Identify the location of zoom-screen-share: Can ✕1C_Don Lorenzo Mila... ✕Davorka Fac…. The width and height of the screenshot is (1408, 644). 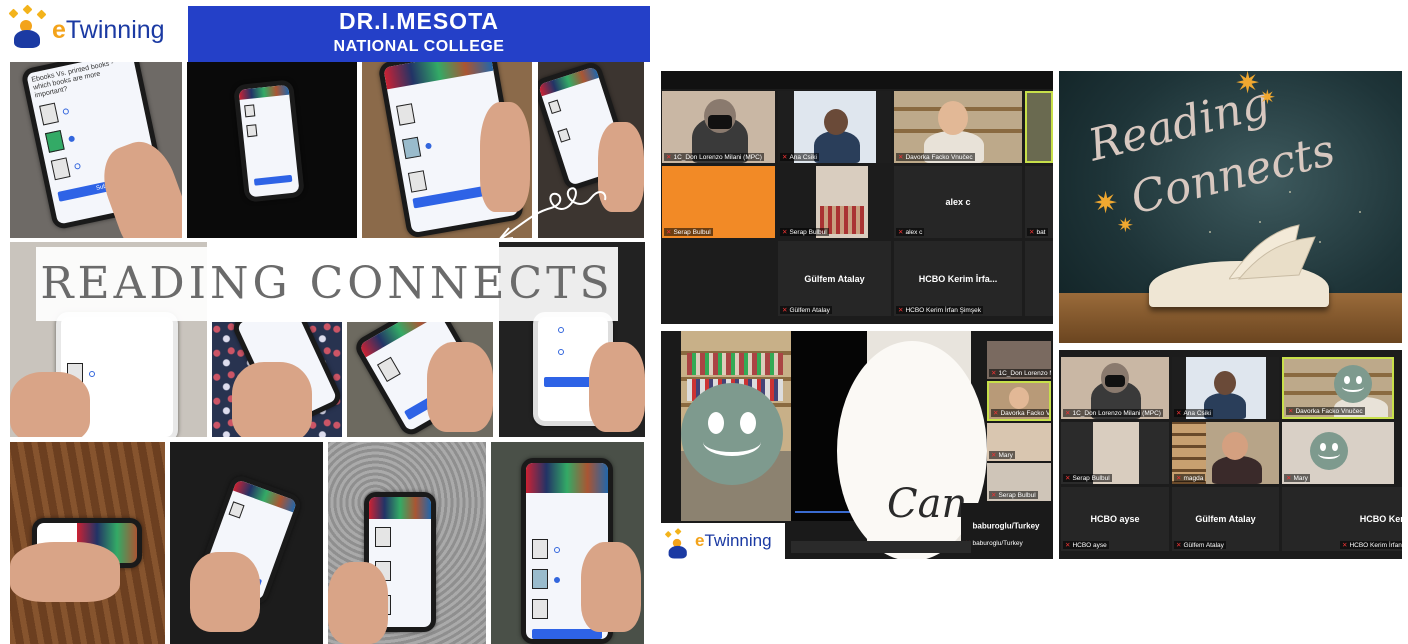
(857, 445).